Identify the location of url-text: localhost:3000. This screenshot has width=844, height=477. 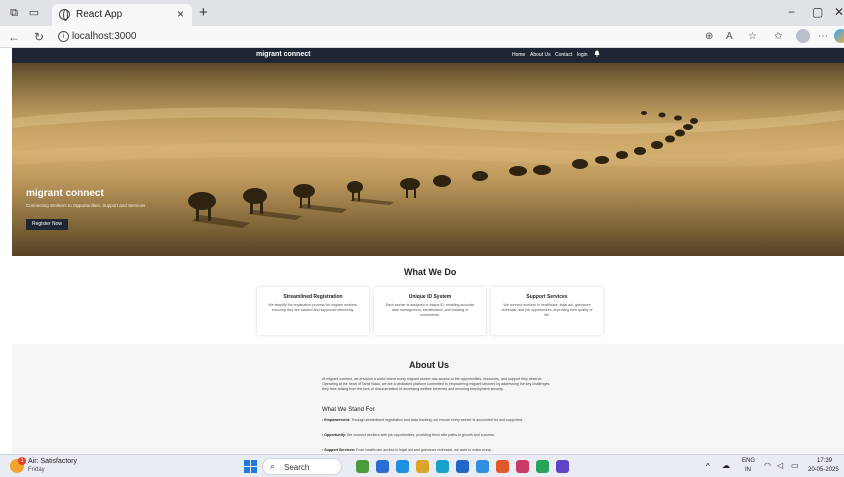
(104, 36).